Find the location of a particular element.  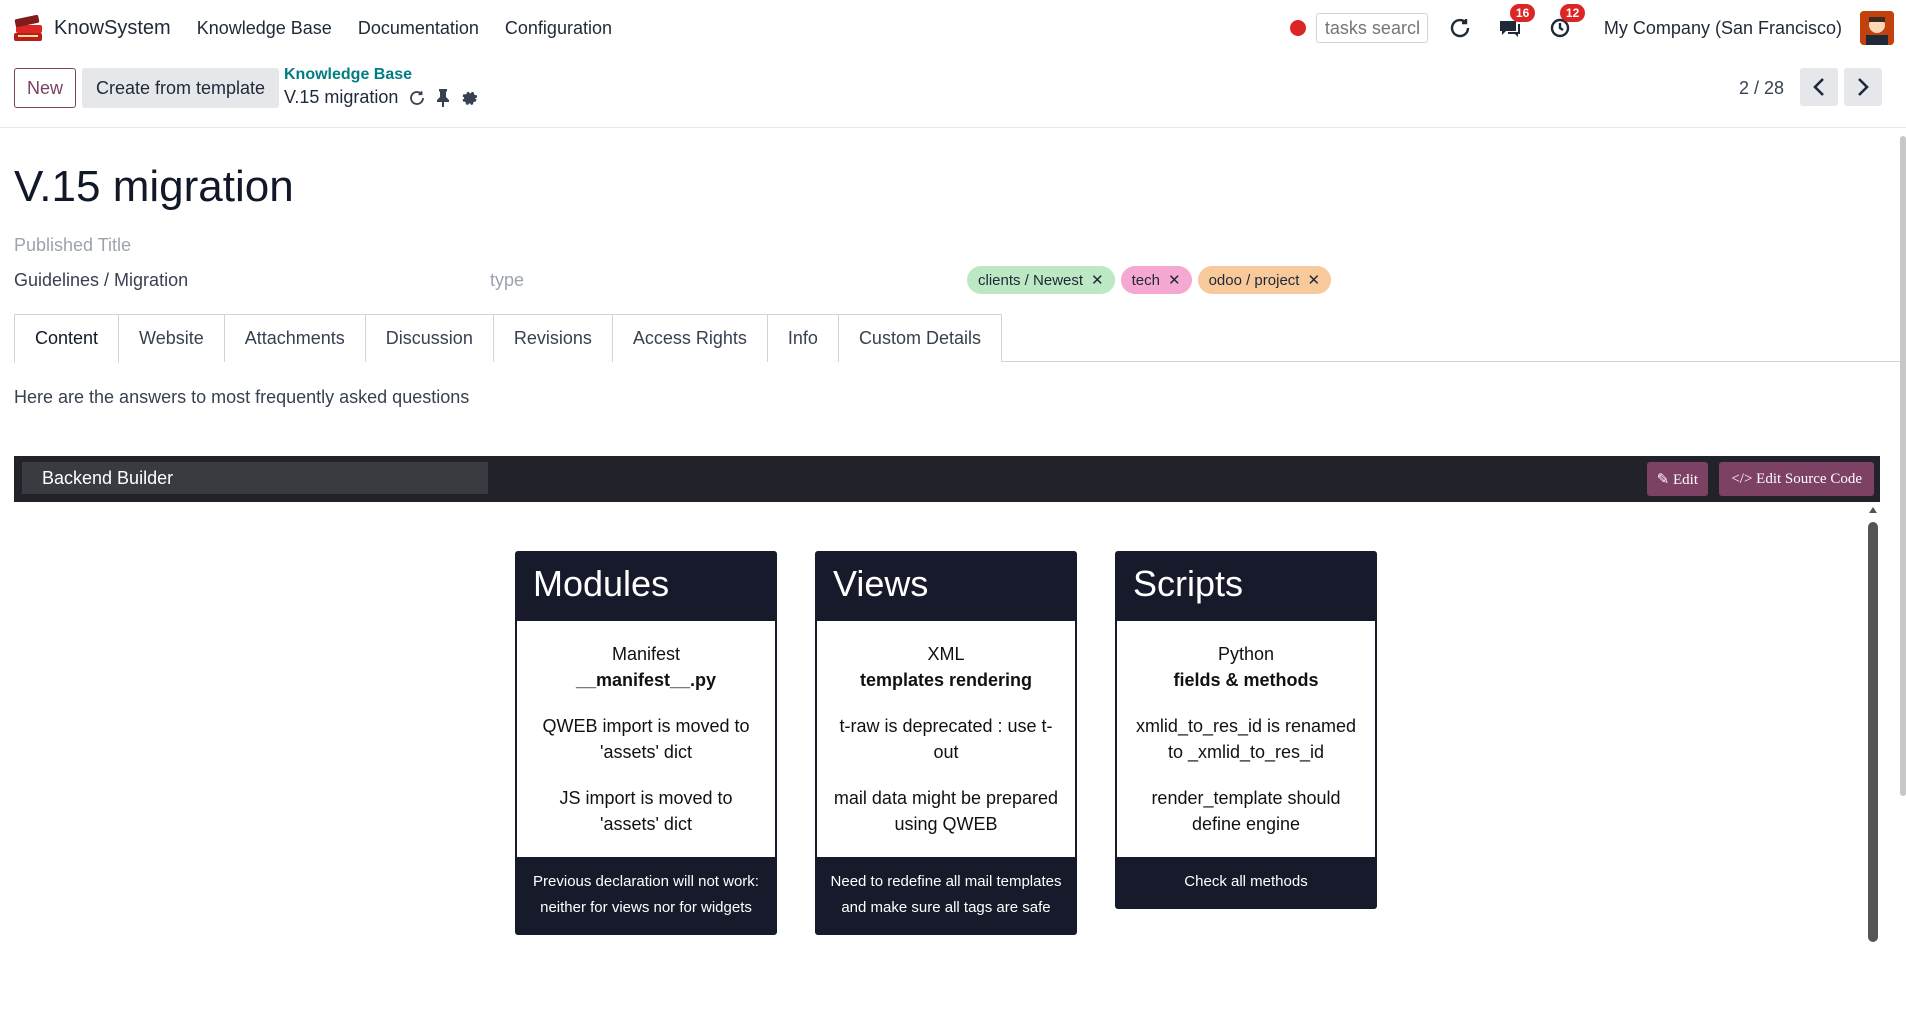

card-title: Views is located at coordinates (946, 587).